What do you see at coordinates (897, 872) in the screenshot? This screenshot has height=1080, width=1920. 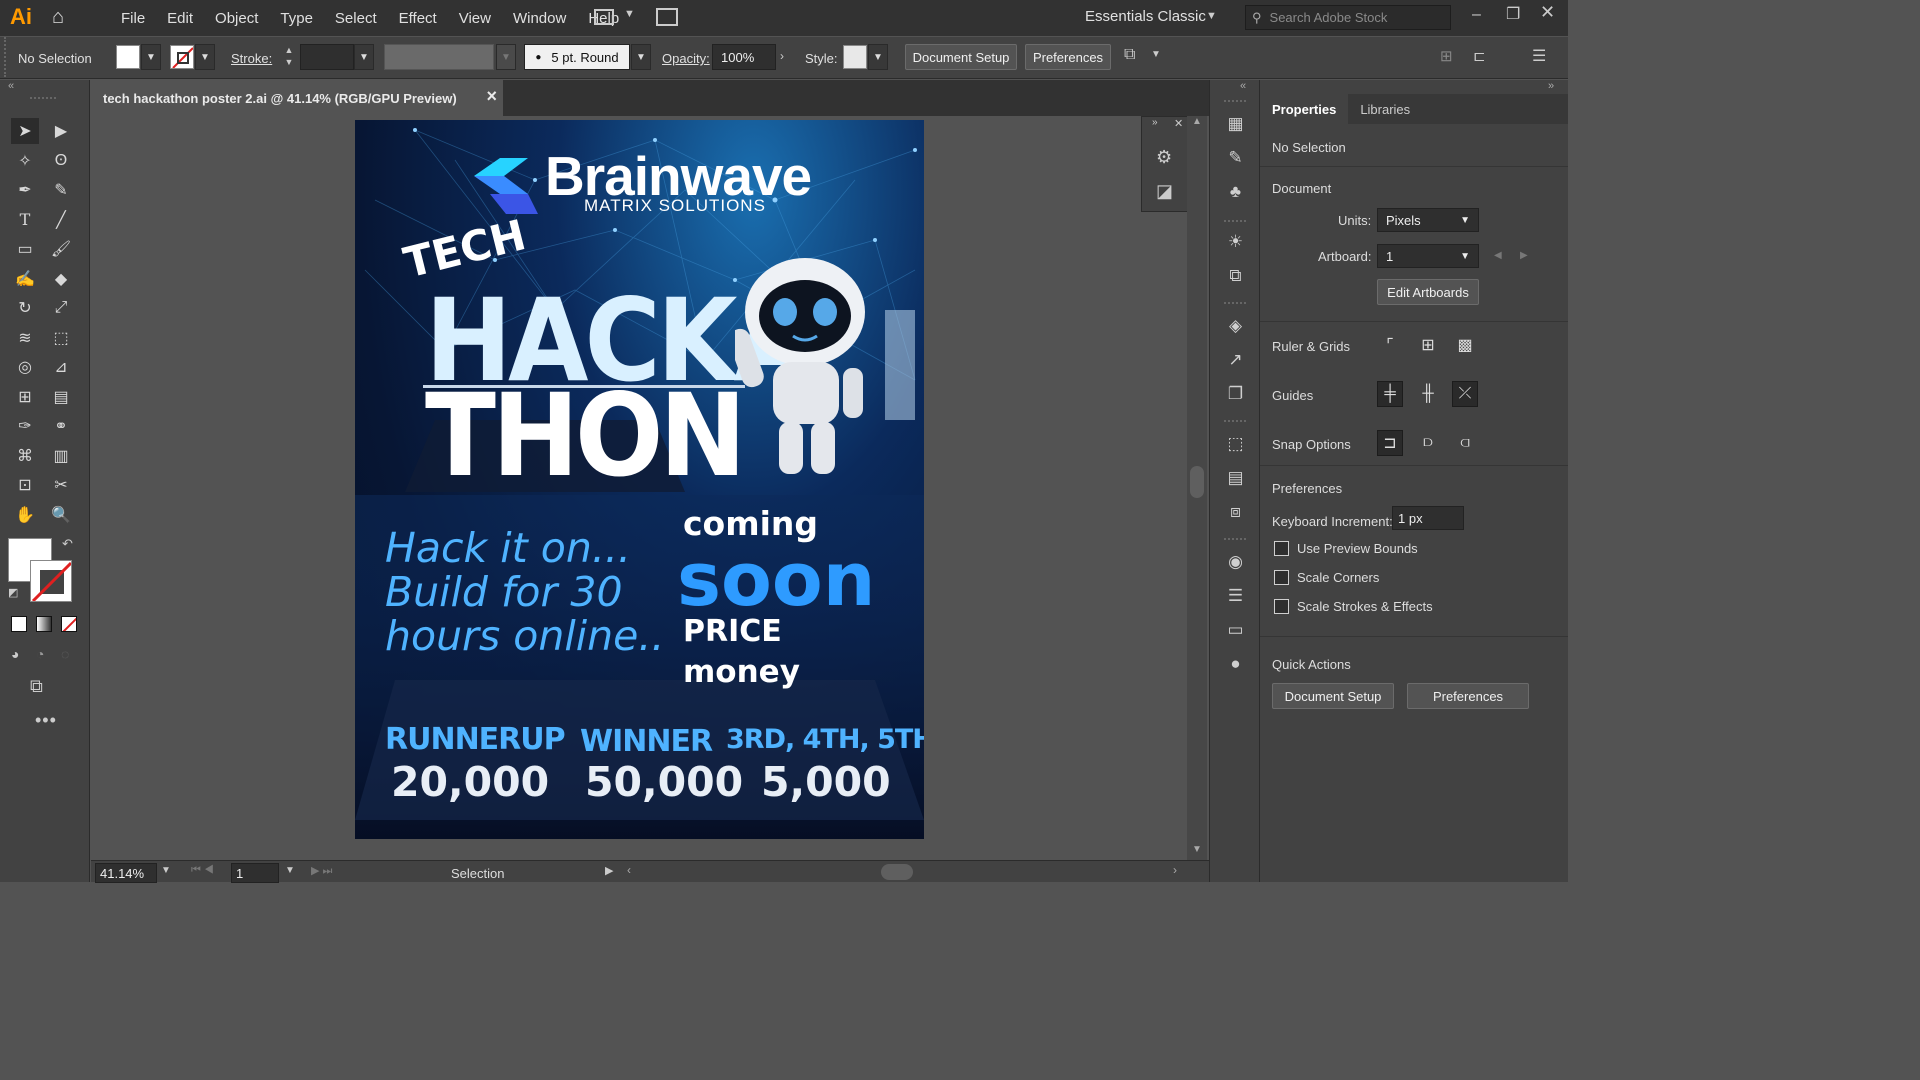 I see `horizontal-scroll-thumb` at bounding box center [897, 872].